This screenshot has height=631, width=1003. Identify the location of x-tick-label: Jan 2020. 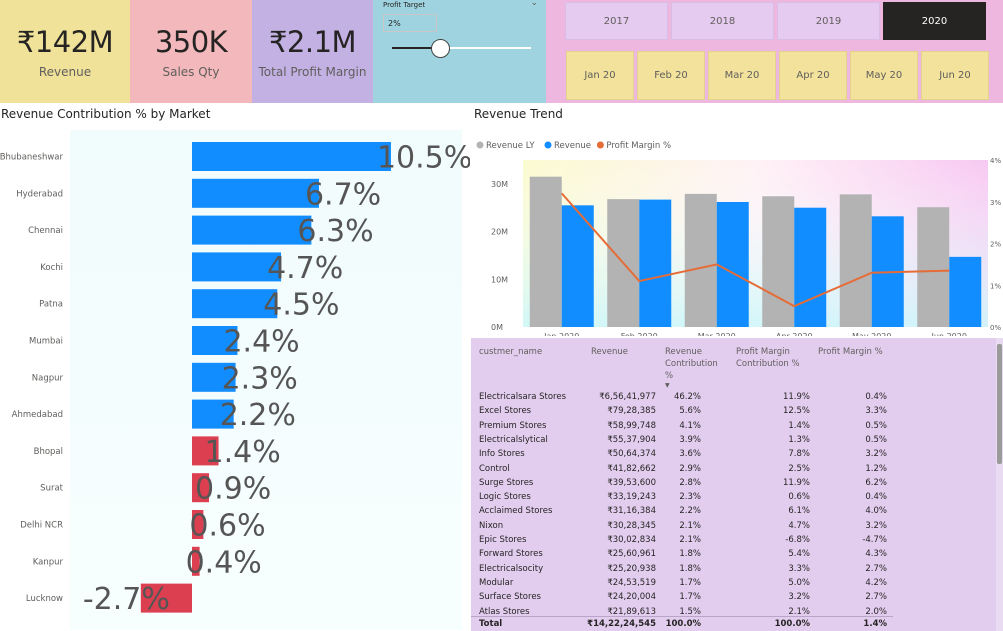
(561, 334).